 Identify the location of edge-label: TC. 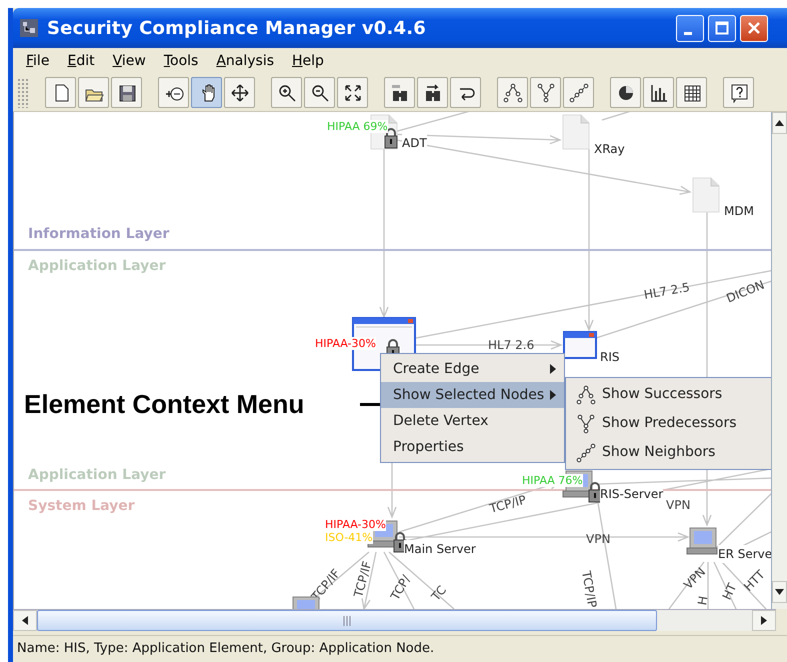
(439, 593).